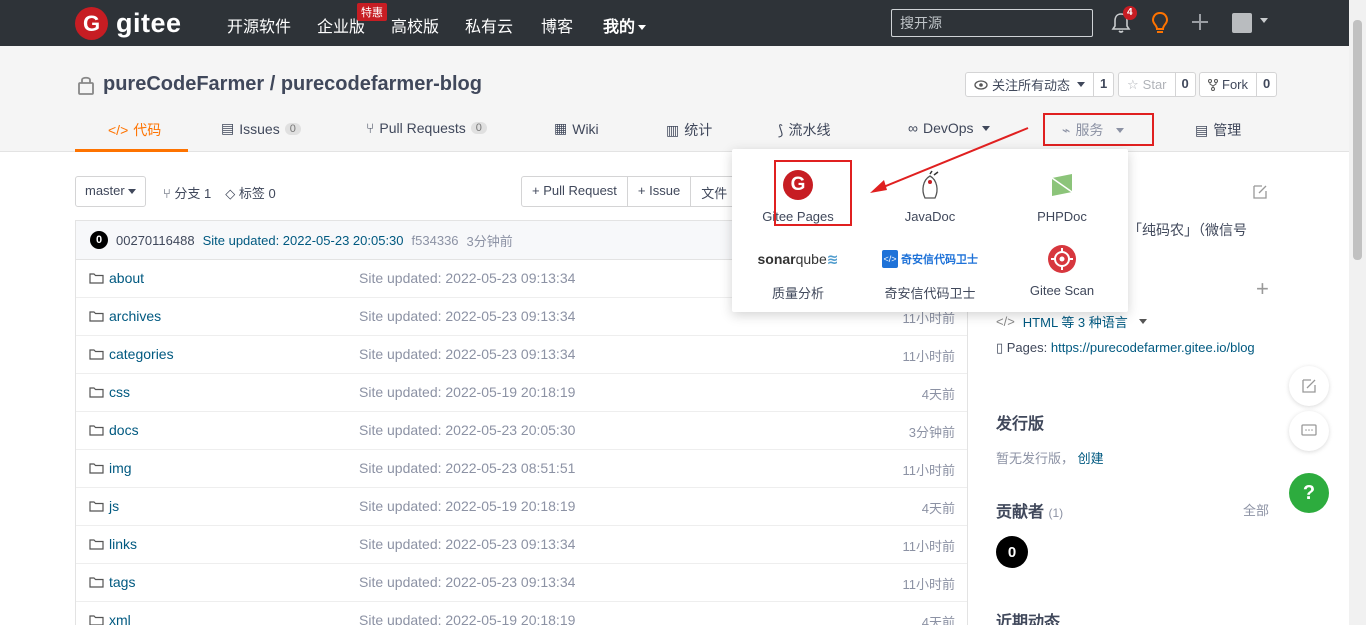 This screenshot has height=625, width=1366. I want to click on branch-info: ⑂ 分支 1 ◇ 标签 0, so click(219, 192).